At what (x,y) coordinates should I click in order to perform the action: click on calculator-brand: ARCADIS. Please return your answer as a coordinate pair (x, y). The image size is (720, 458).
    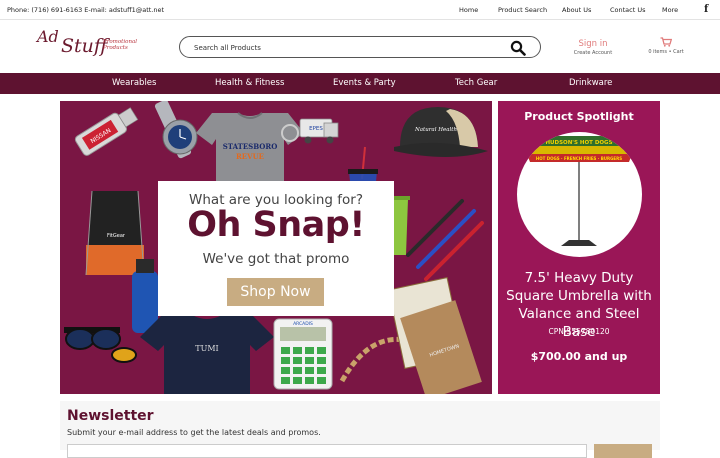
    Looking at the image, I should click on (303, 324).